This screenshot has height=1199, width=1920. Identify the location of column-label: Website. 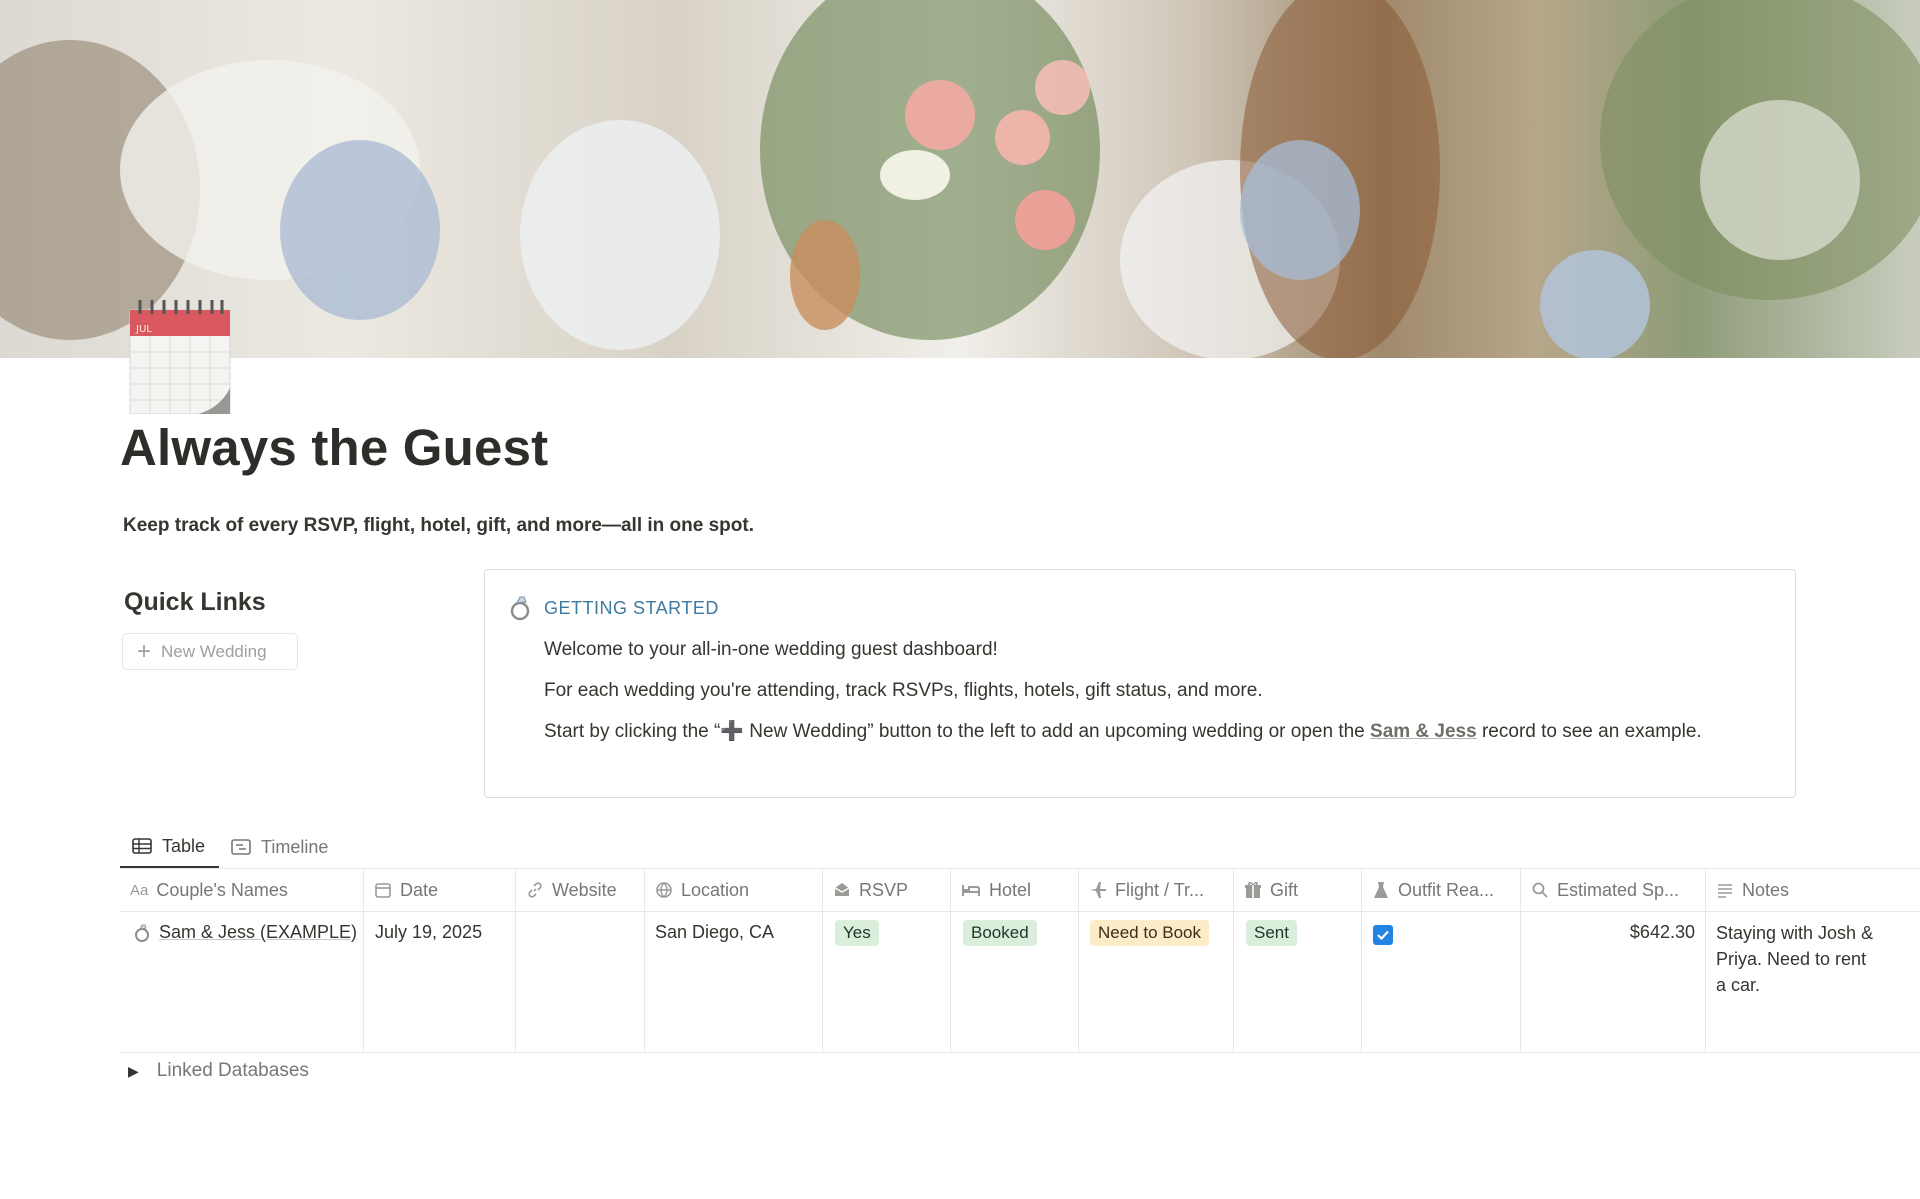
(584, 889).